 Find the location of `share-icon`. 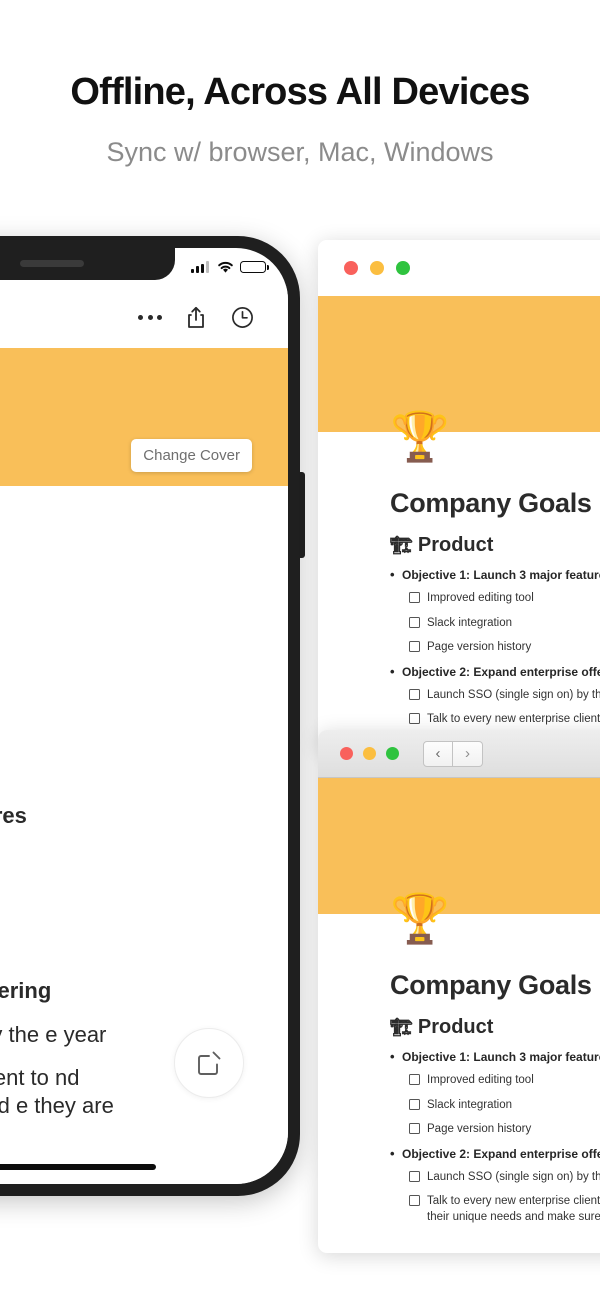

share-icon is located at coordinates (196, 317).